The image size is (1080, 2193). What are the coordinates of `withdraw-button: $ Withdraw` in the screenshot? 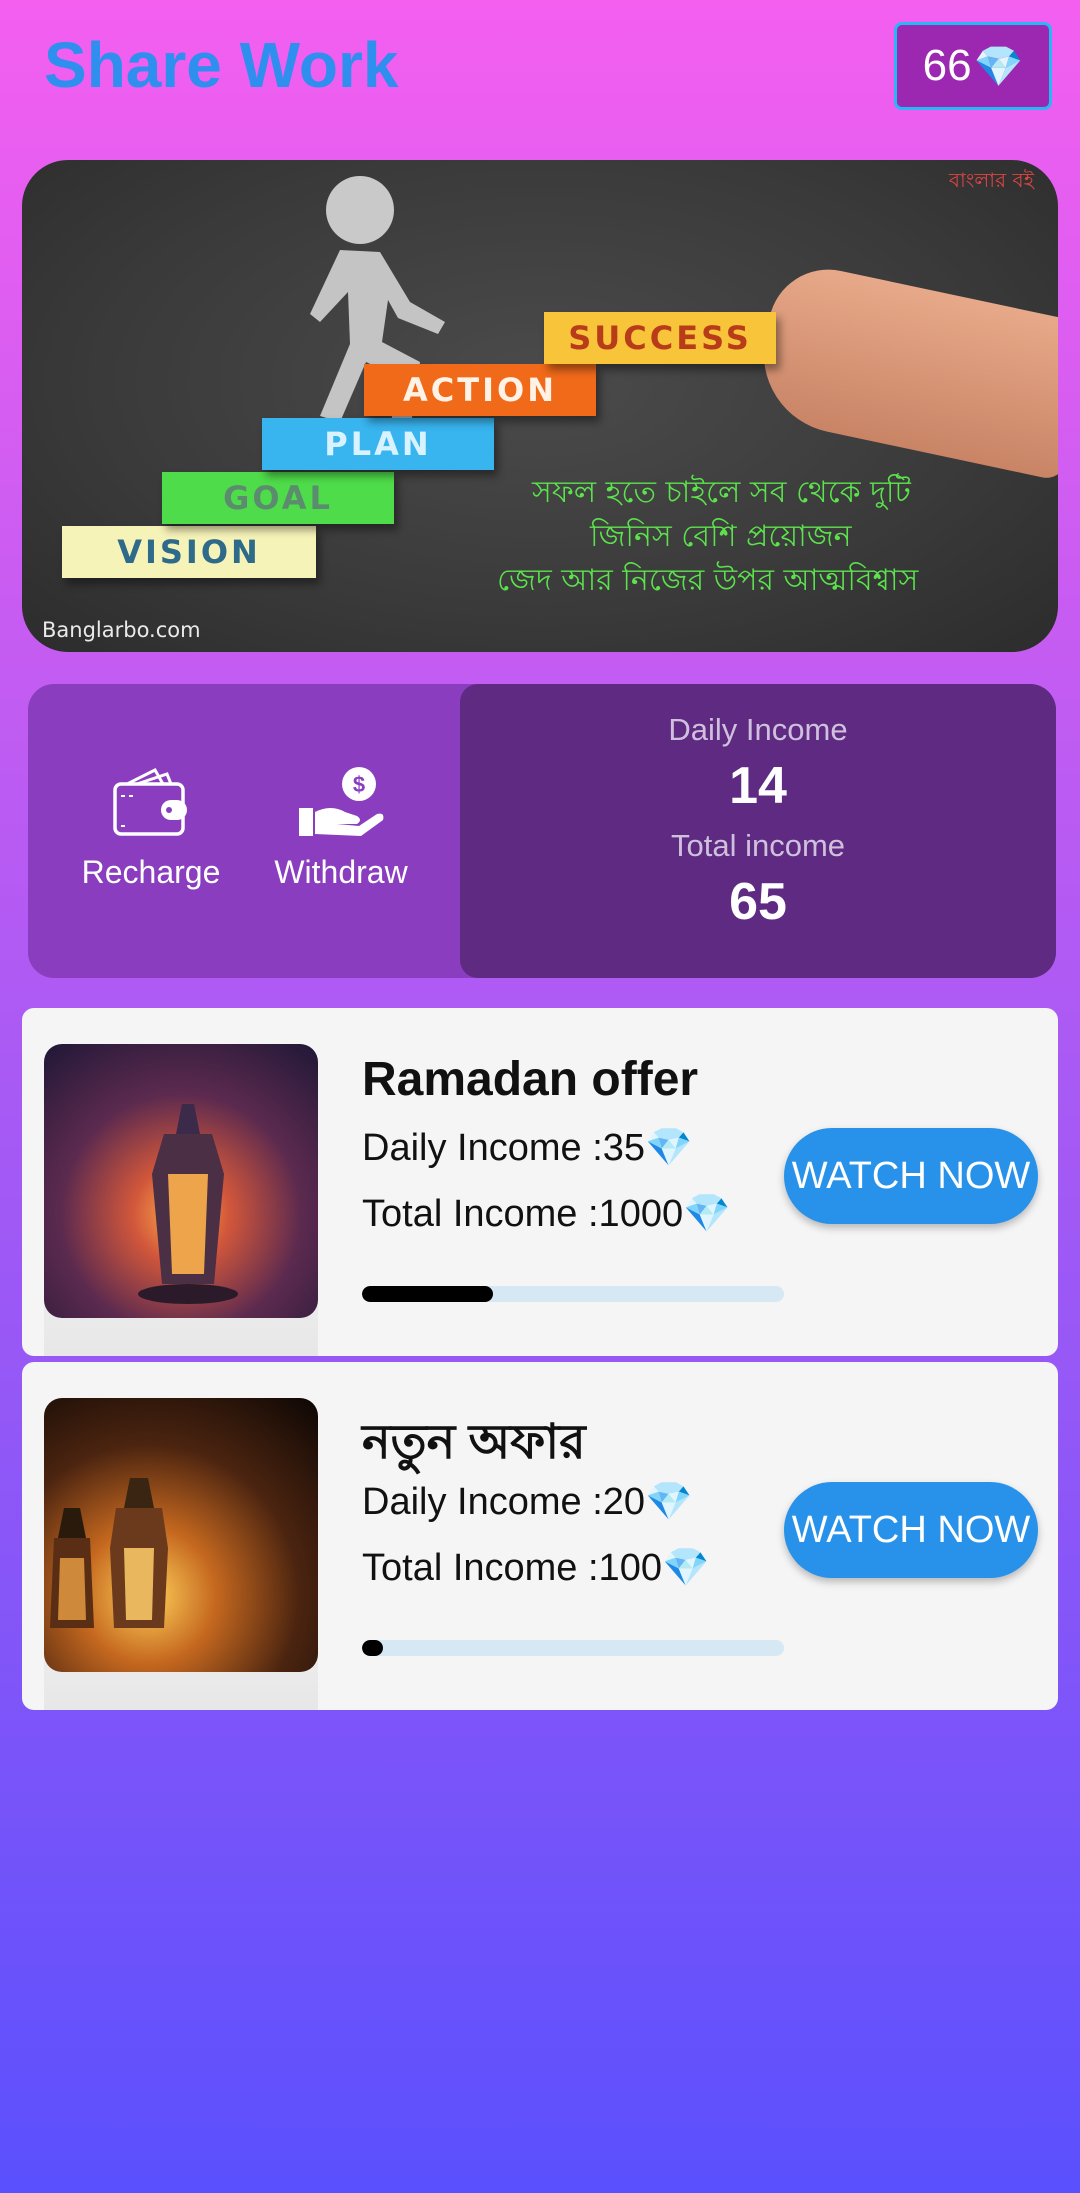 It's located at (341, 827).